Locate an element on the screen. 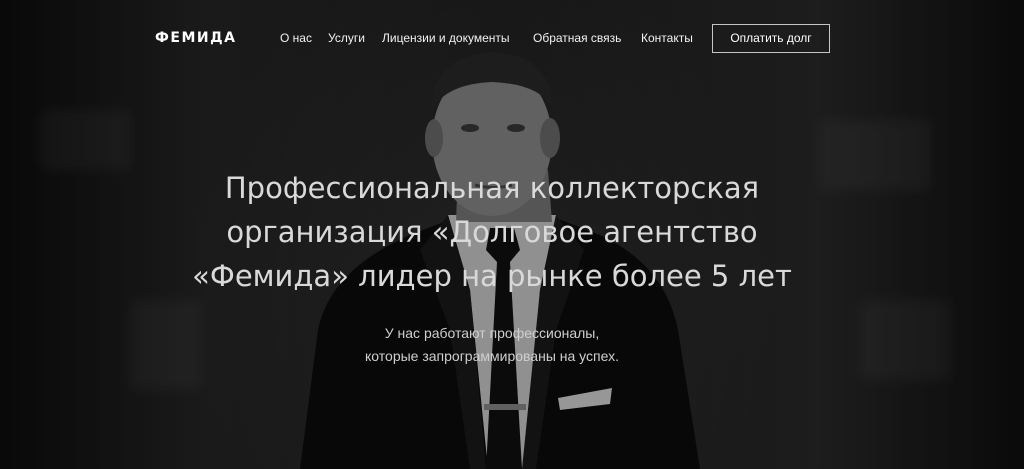 Image resolution: width=1024 pixels, height=469 pixels. nav-item-contacts: Контакты is located at coordinates (667, 38).